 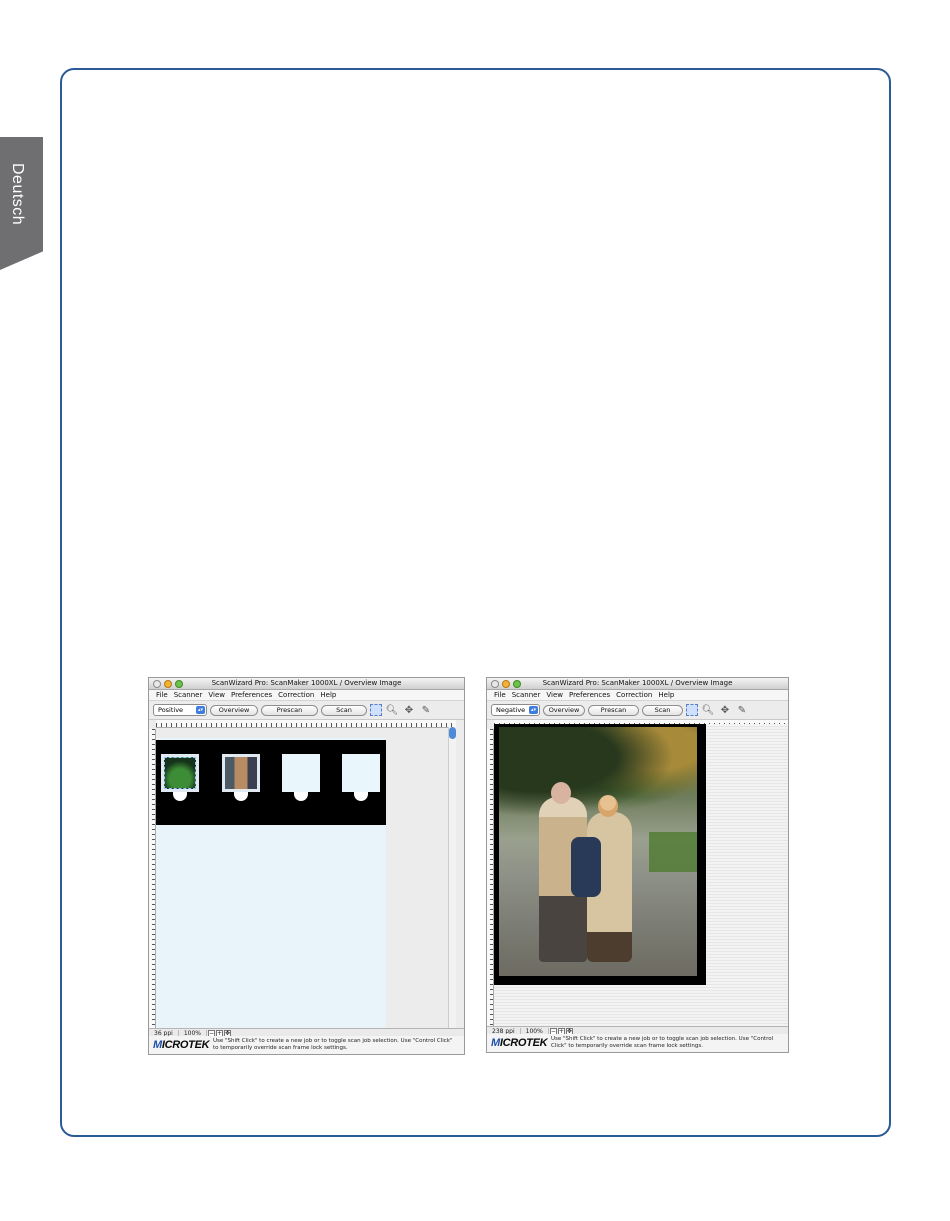 What do you see at coordinates (306, 724) in the screenshot?
I see `horizontal-ruler` at bounding box center [306, 724].